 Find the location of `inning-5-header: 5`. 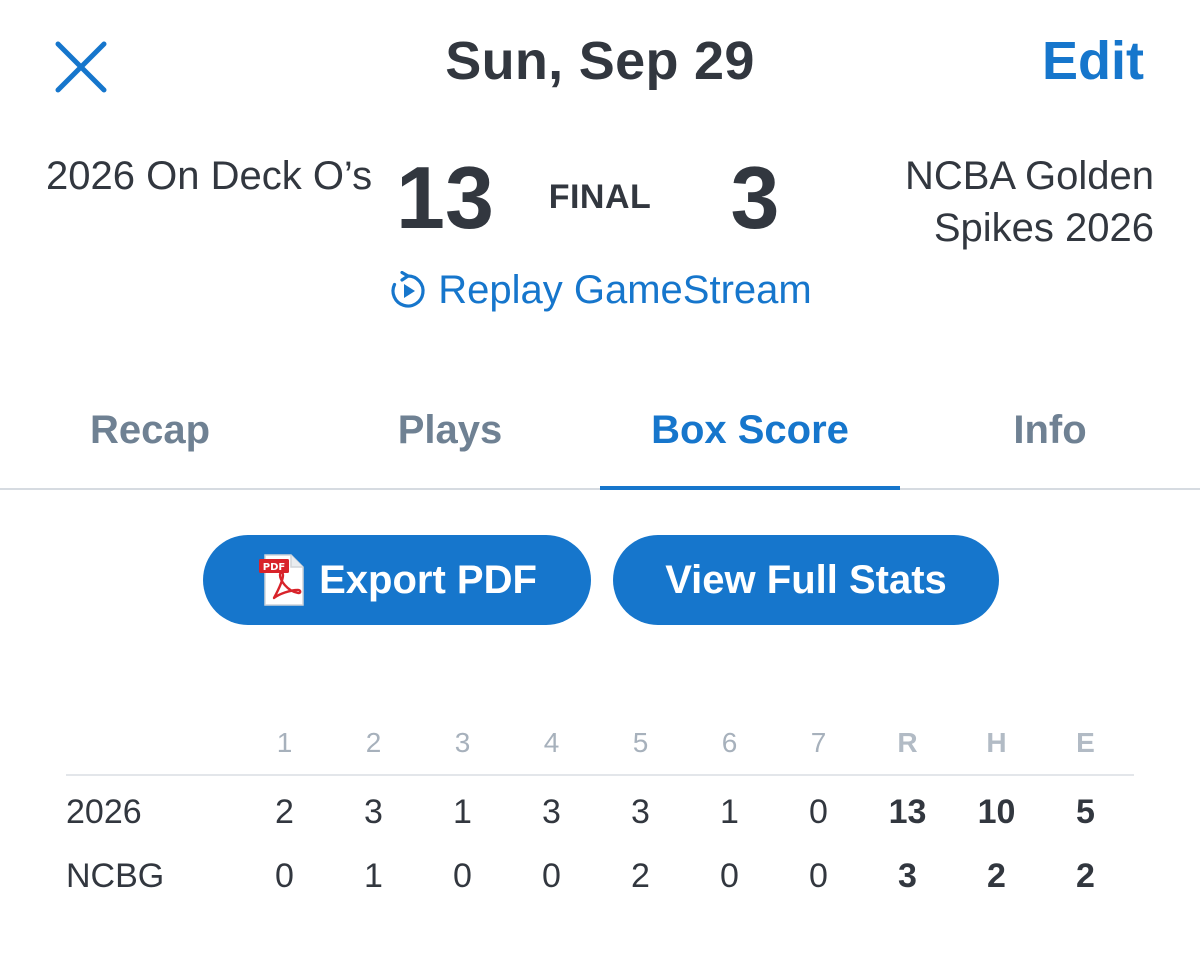

inning-5-header: 5 is located at coordinates (640, 742).